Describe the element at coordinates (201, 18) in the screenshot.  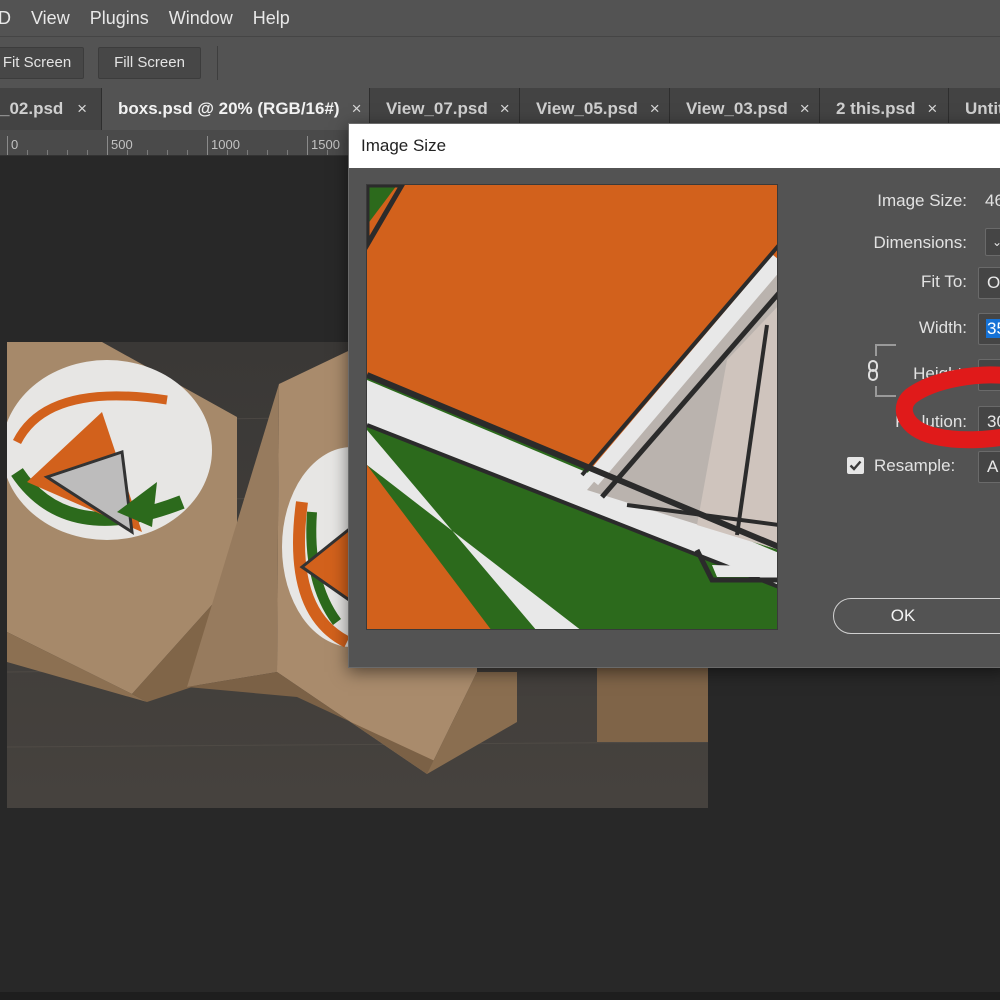
I see `menu-window: Window` at that location.